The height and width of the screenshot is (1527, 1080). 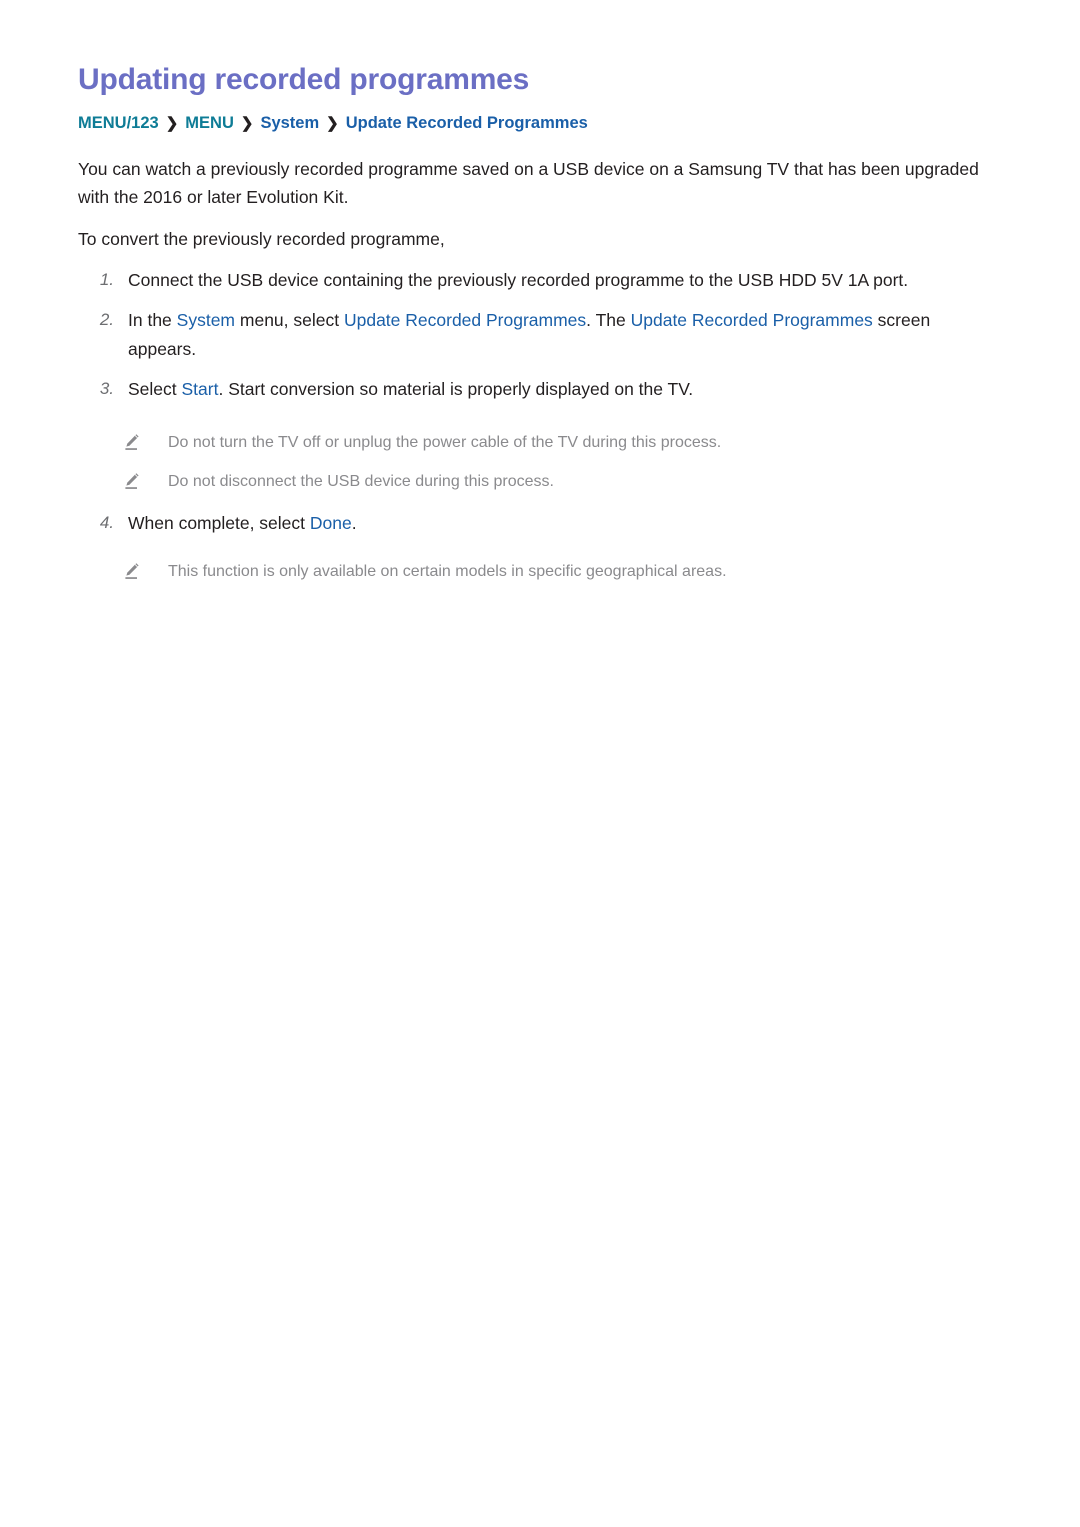 I want to click on steps-list-continued: 4. When complete, select Done., so click(x=531, y=523).